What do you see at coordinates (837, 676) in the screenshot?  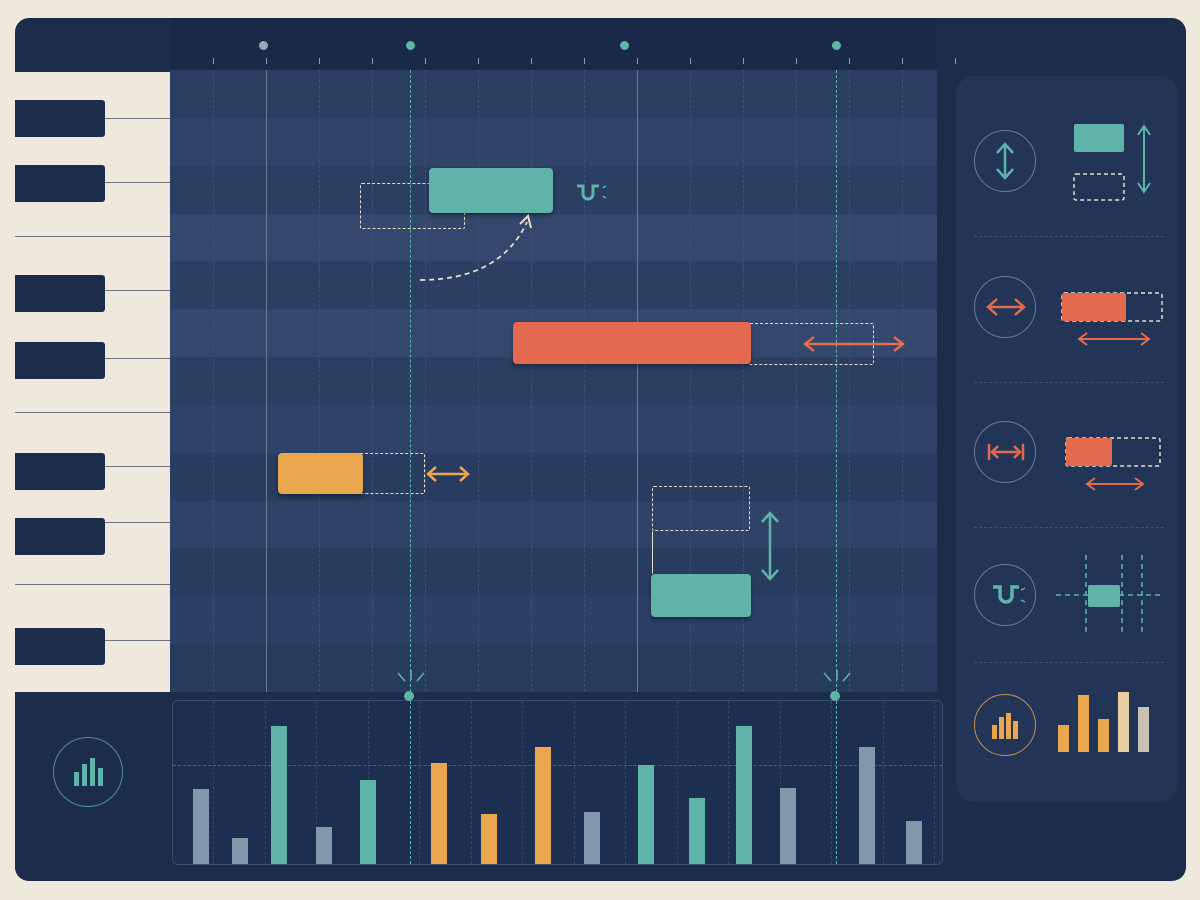 I see `snap-indicator-end` at bounding box center [837, 676].